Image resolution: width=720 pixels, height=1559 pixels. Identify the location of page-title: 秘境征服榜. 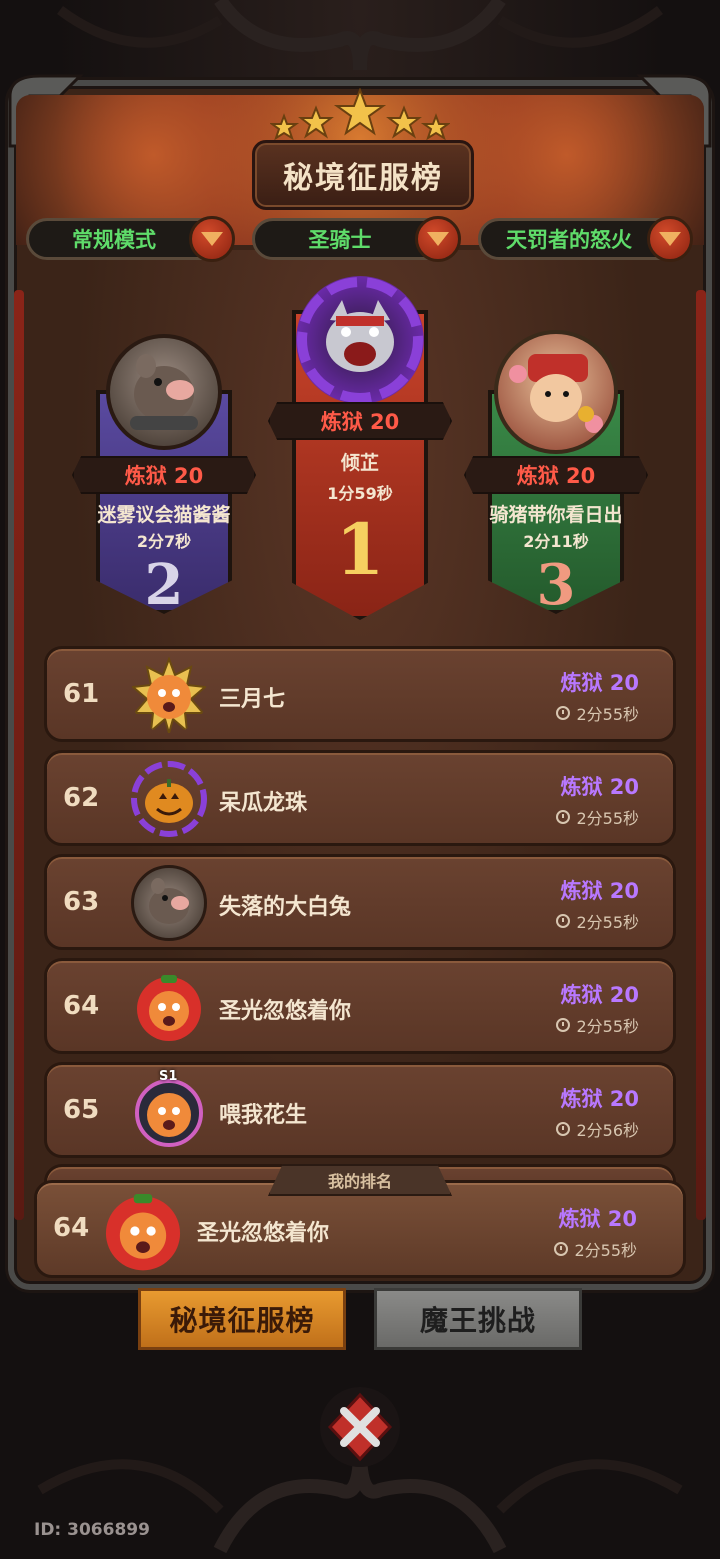
(363, 175).